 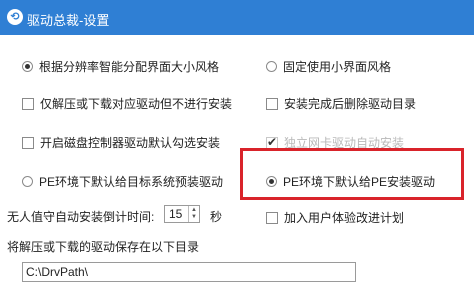 I want to click on disabled-checkbox, so click(x=272, y=142).